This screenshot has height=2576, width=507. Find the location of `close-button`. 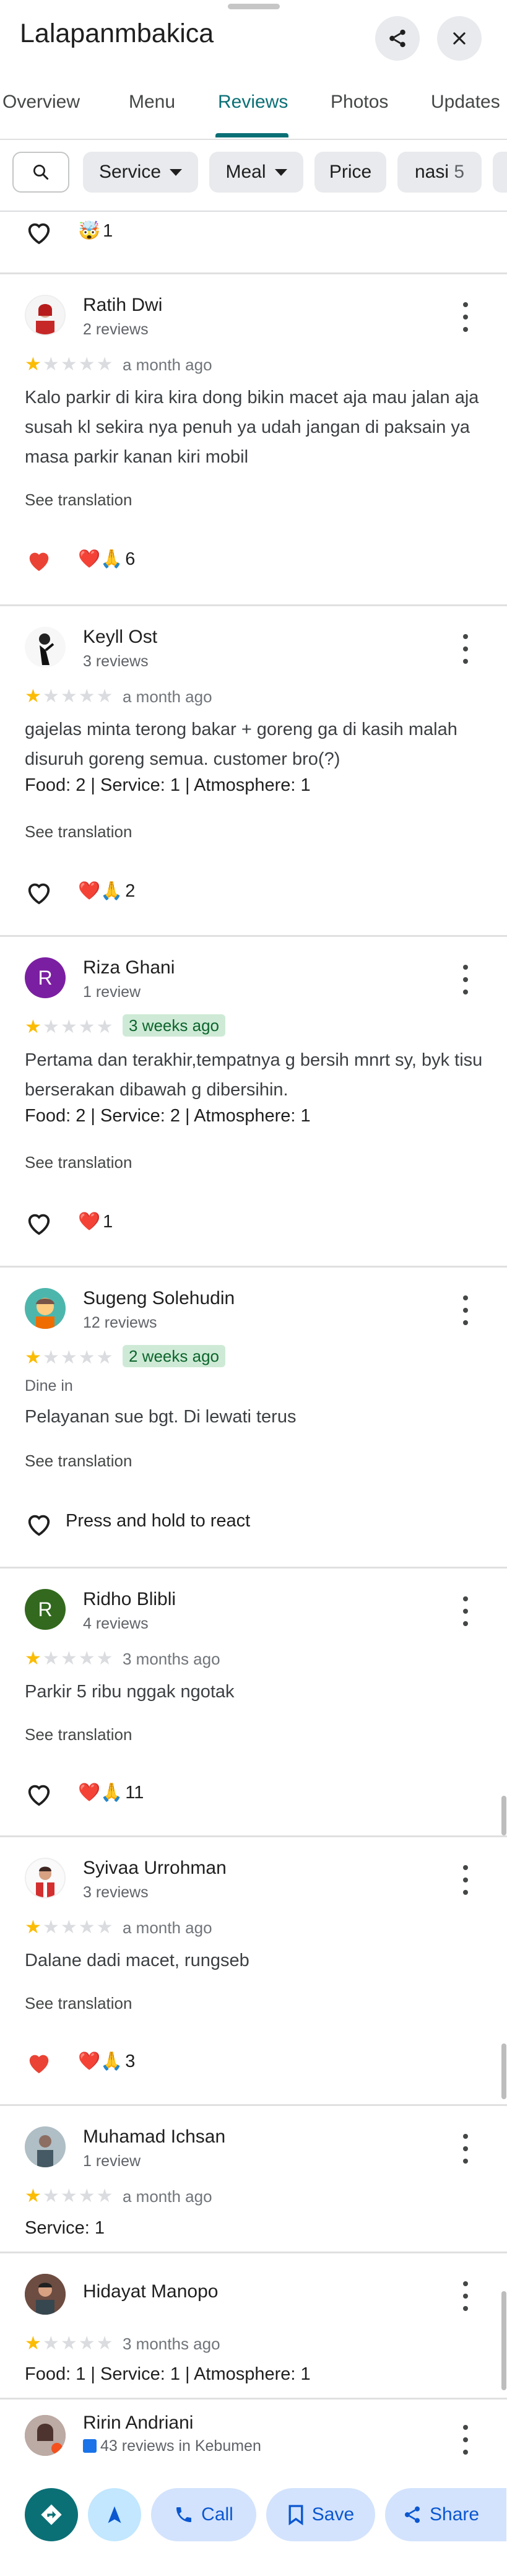

close-button is located at coordinates (460, 38).